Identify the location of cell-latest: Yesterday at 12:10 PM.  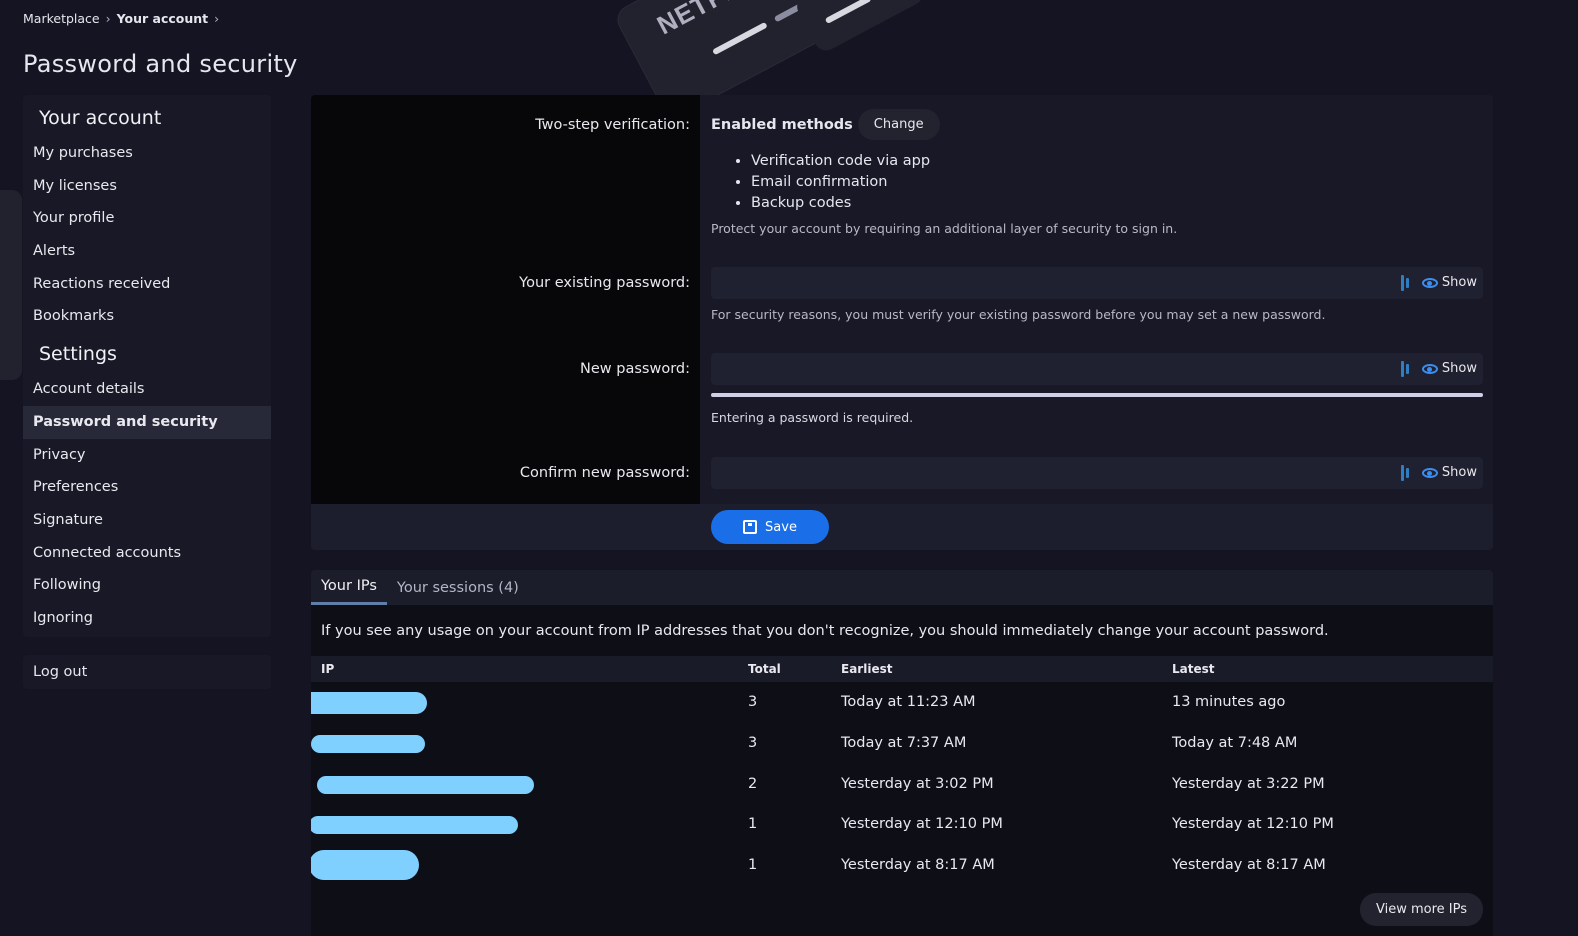
(1253, 824).